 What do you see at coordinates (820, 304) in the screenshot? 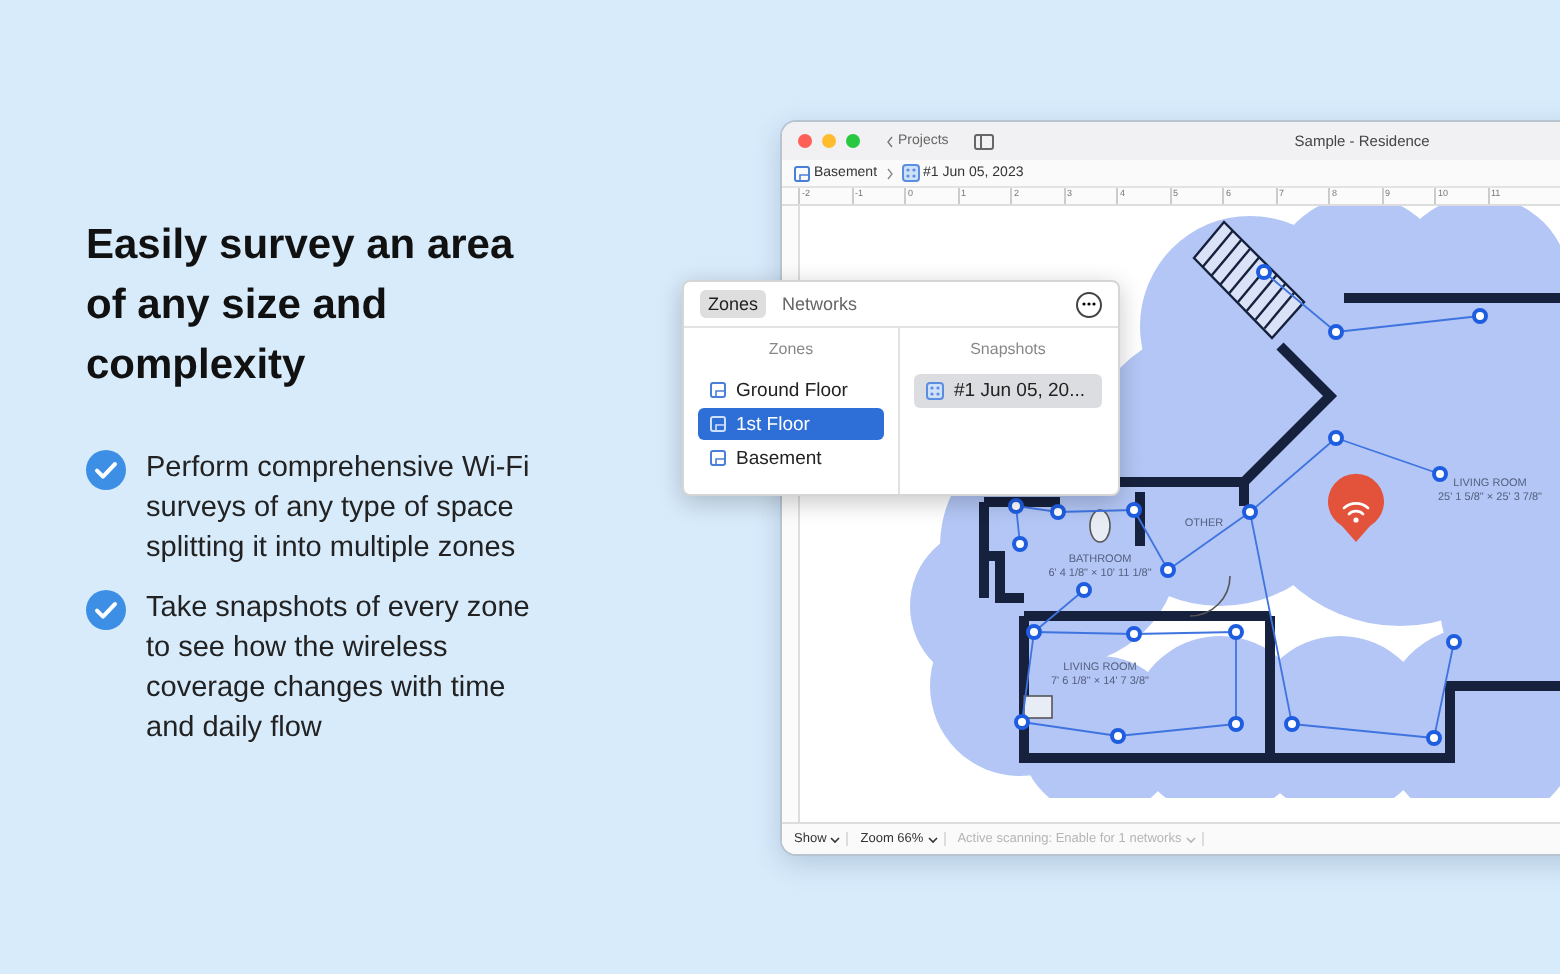
I see `tab: Networks` at bounding box center [820, 304].